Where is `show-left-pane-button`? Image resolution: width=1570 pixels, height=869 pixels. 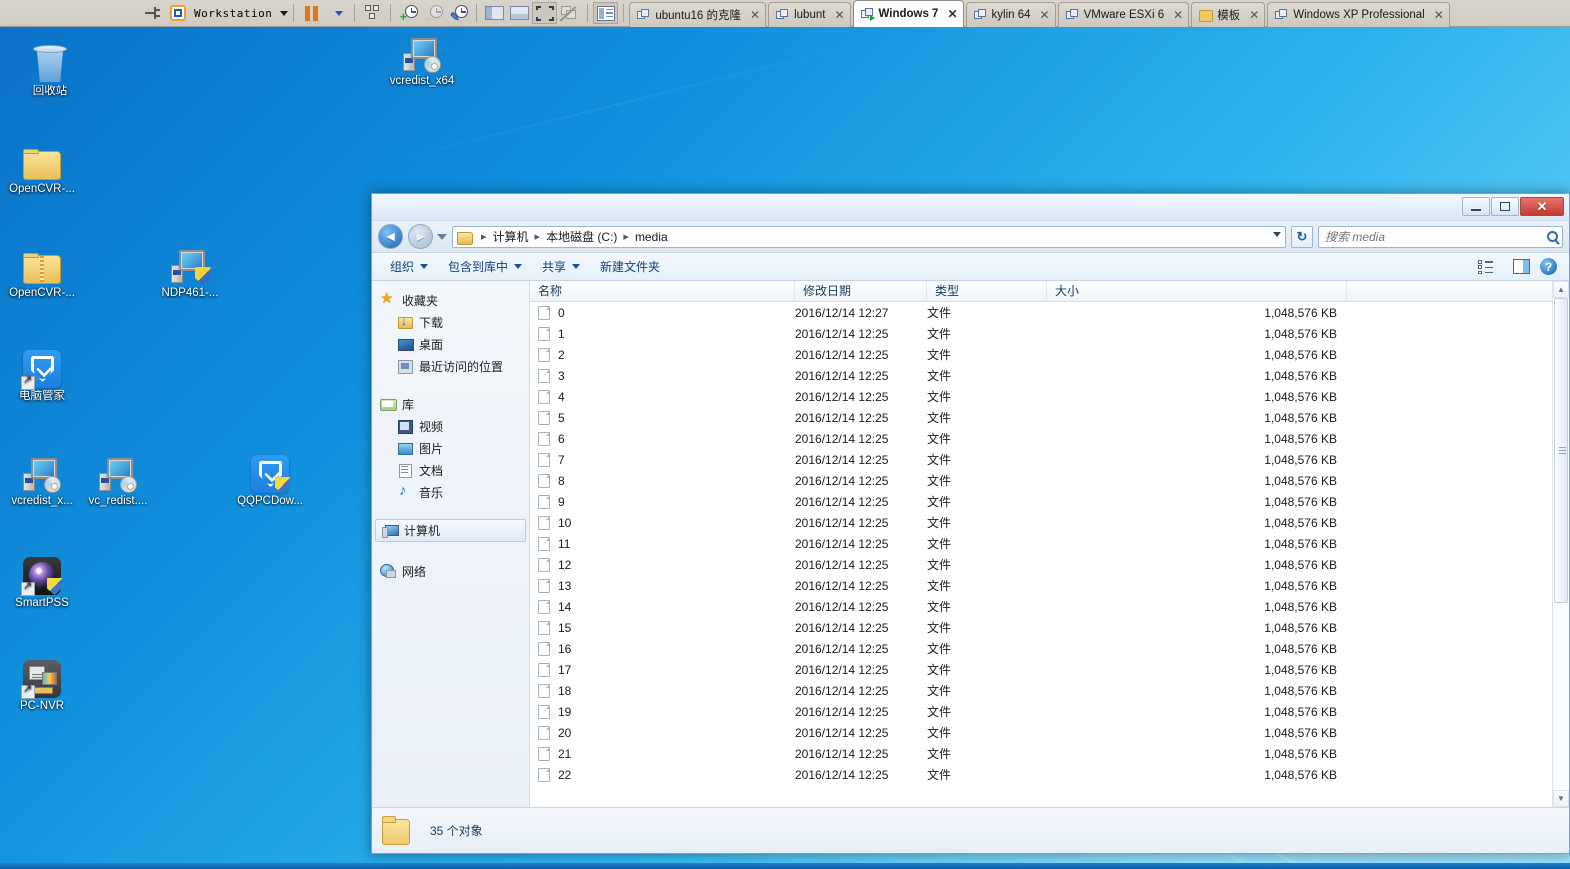 show-left-pane-button is located at coordinates (494, 13).